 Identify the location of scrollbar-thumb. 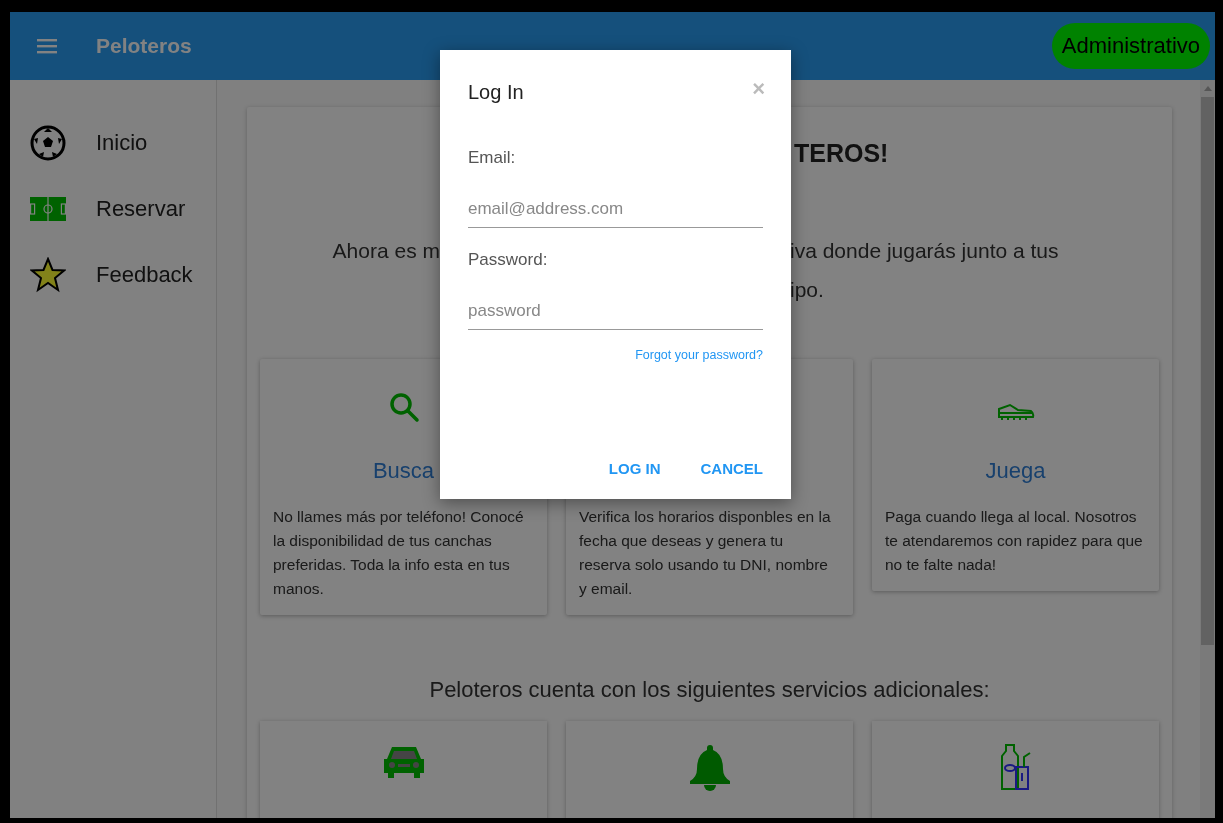
(1207, 371).